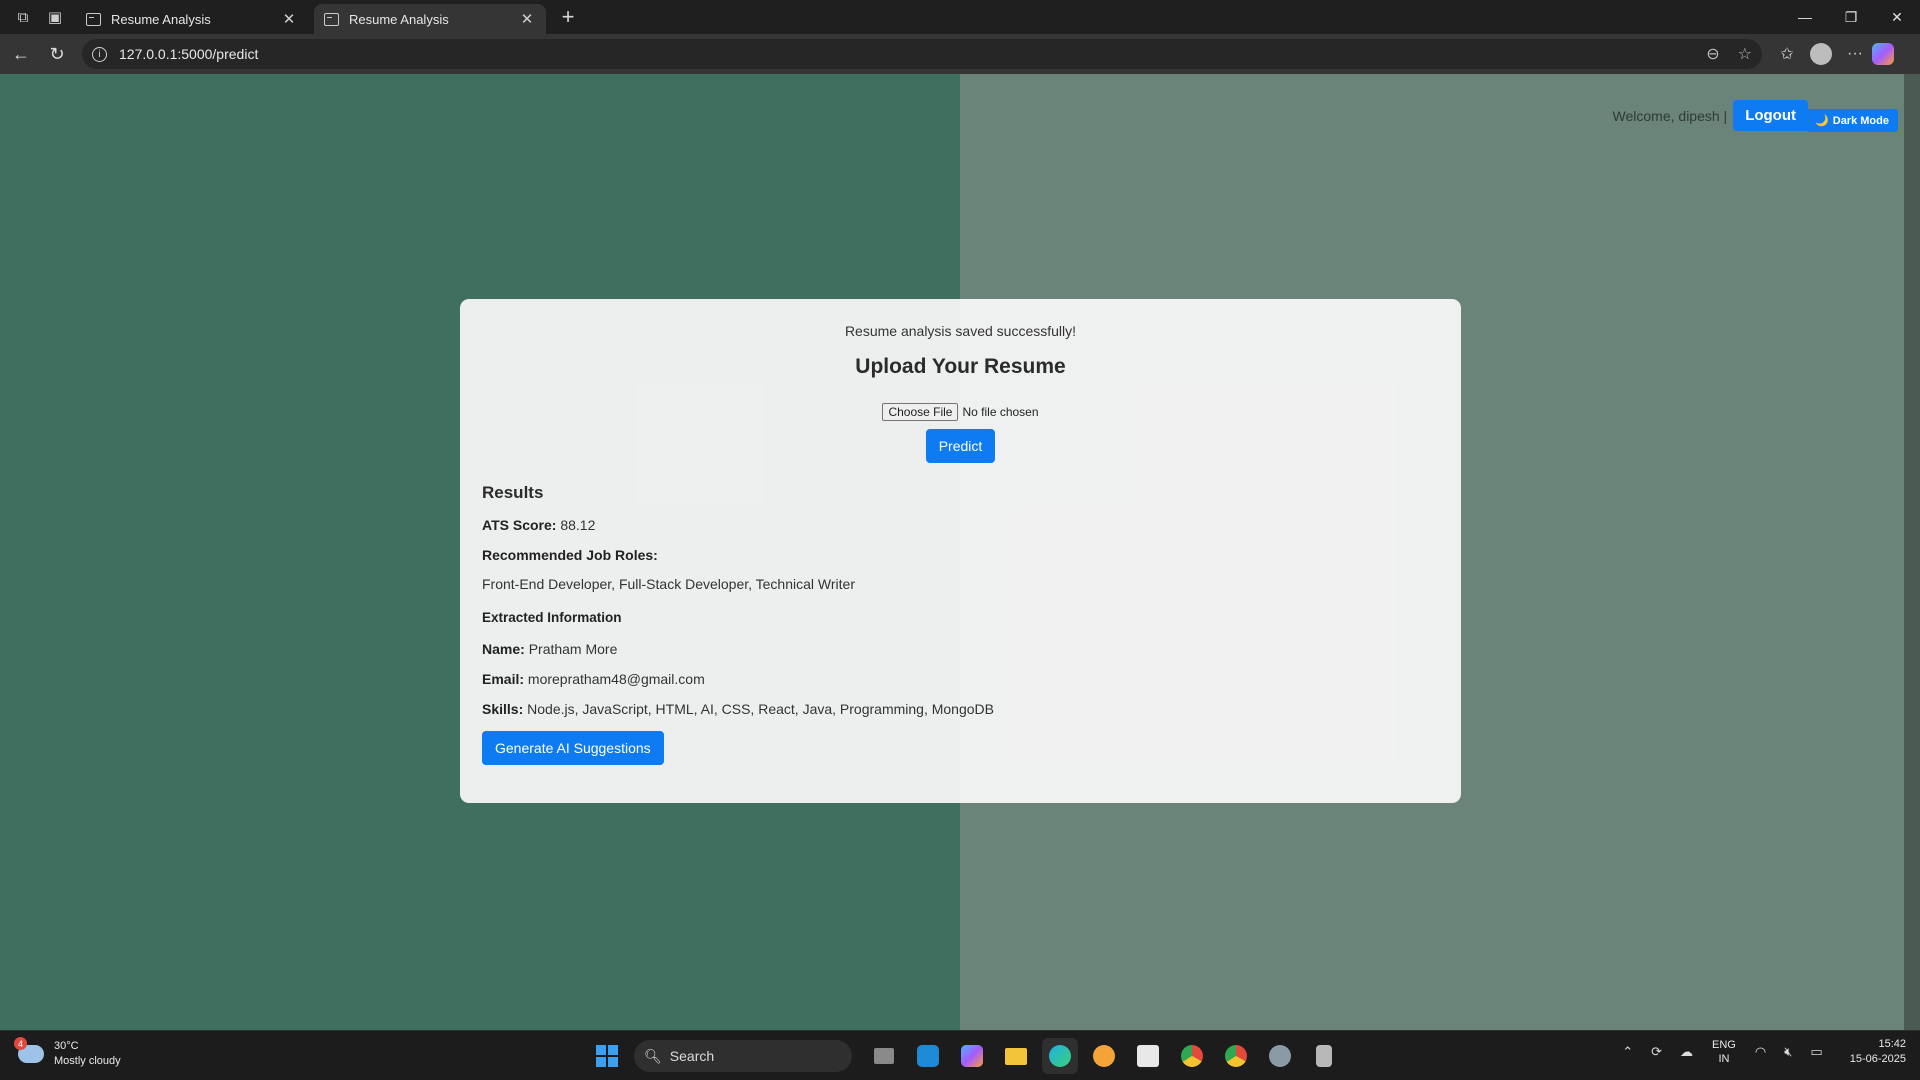  I want to click on page-scrollbar, so click(1912, 552).